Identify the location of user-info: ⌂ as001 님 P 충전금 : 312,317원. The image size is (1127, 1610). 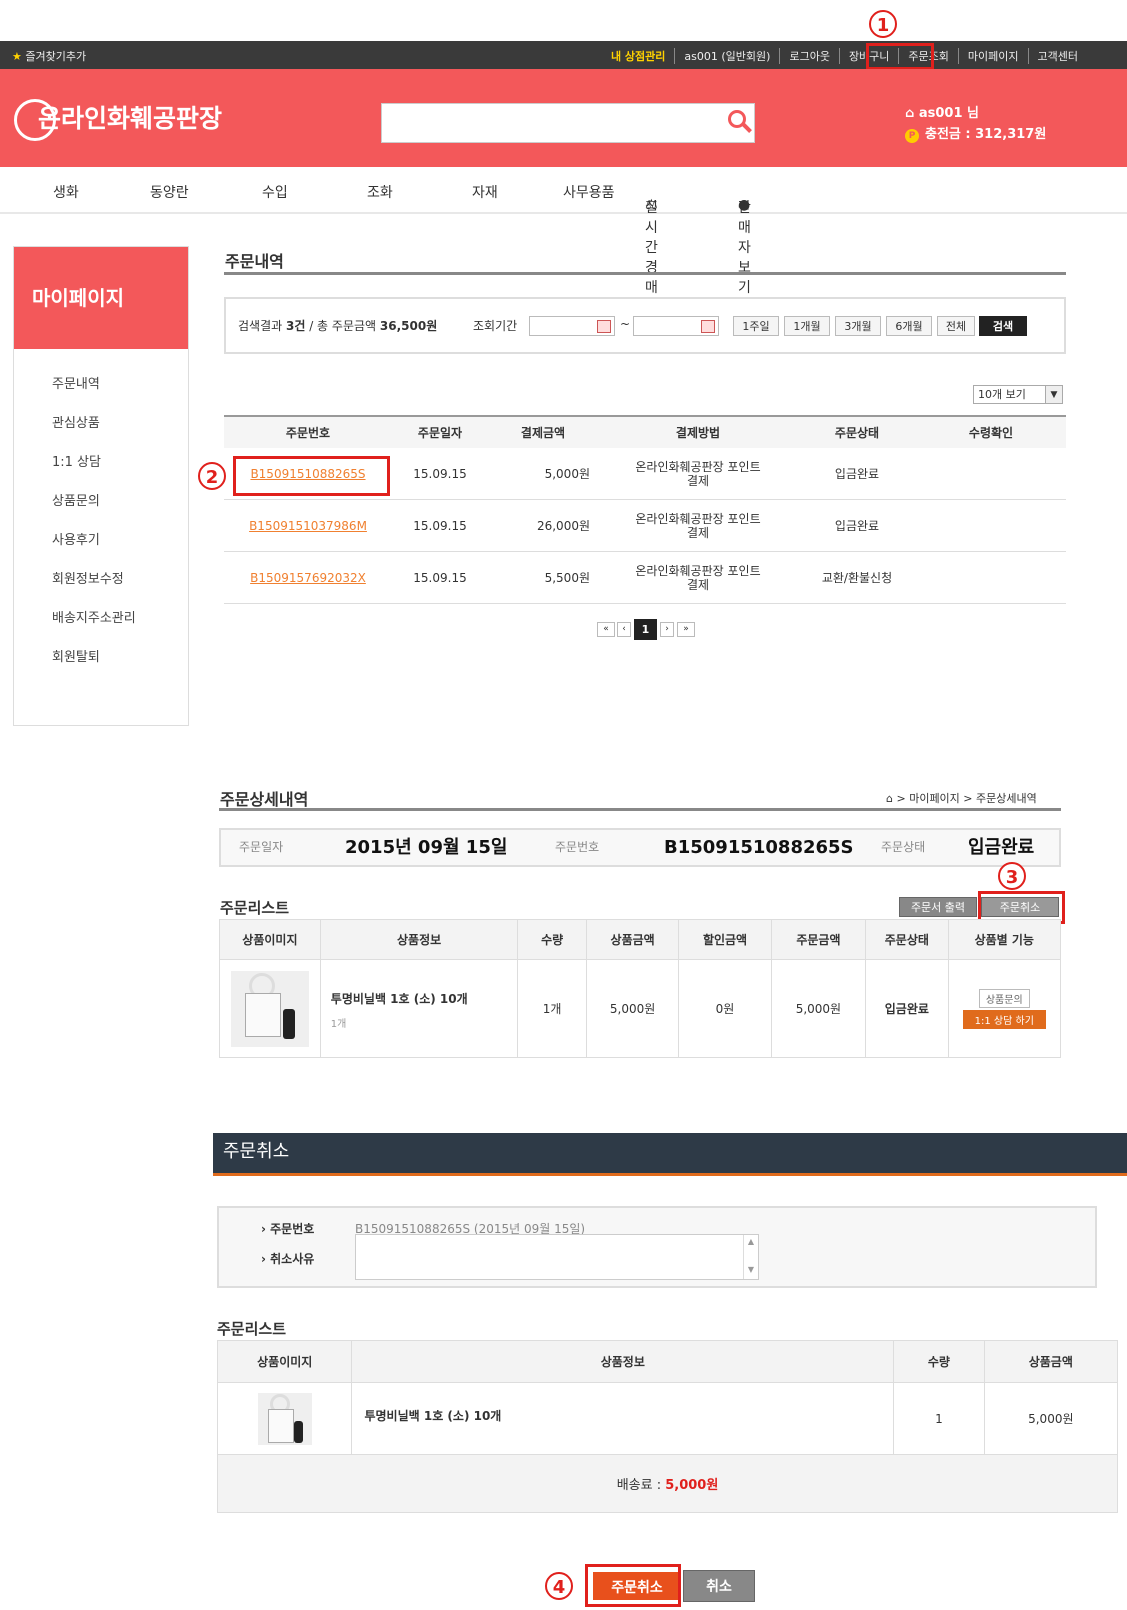
(975, 124).